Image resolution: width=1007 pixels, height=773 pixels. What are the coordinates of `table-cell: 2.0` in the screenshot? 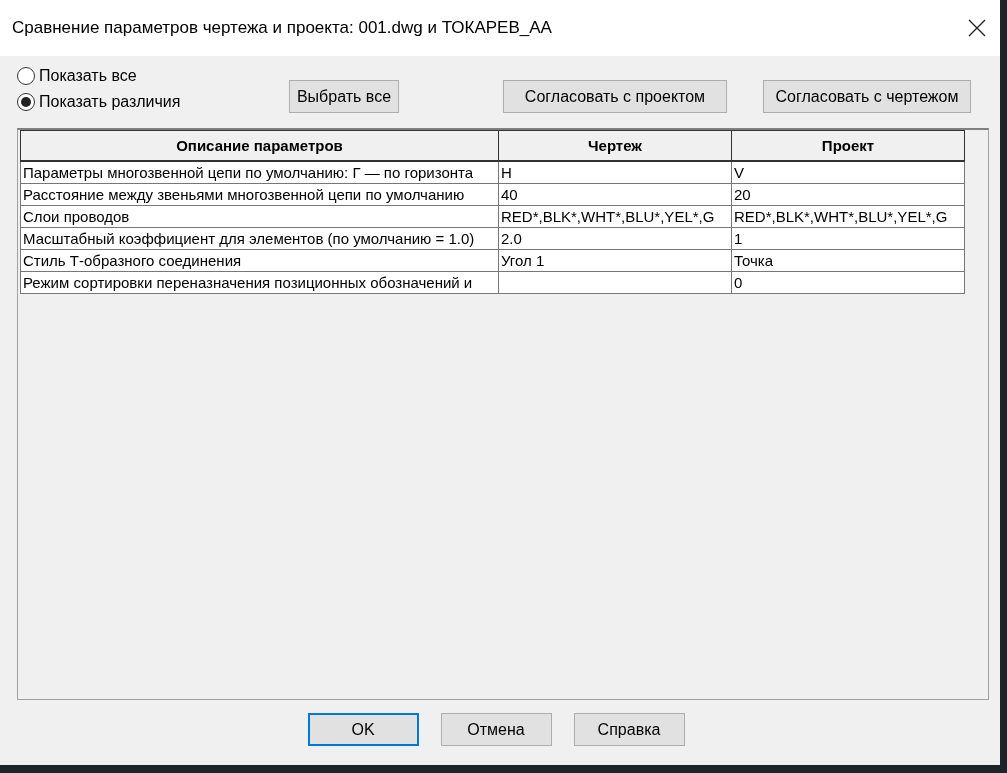 It's located at (615, 238).